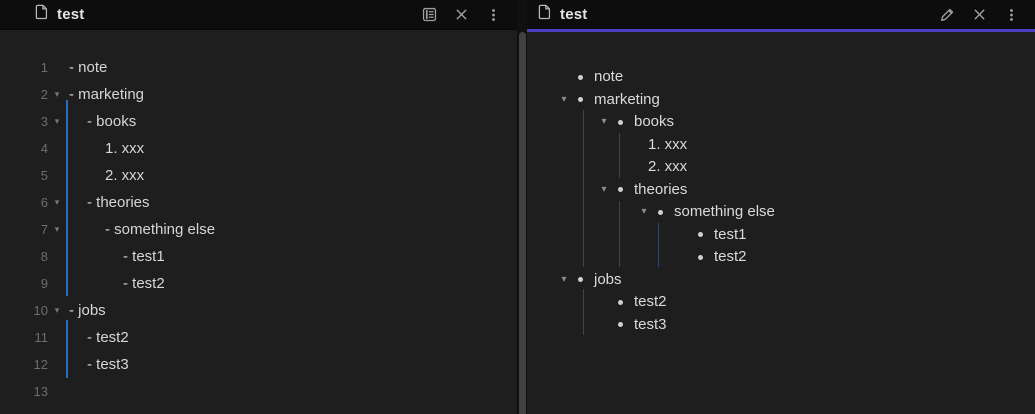 The width and height of the screenshot is (1035, 414). Describe the element at coordinates (781, 280) in the screenshot. I see `preview-list-item: ▾ jobs` at that location.